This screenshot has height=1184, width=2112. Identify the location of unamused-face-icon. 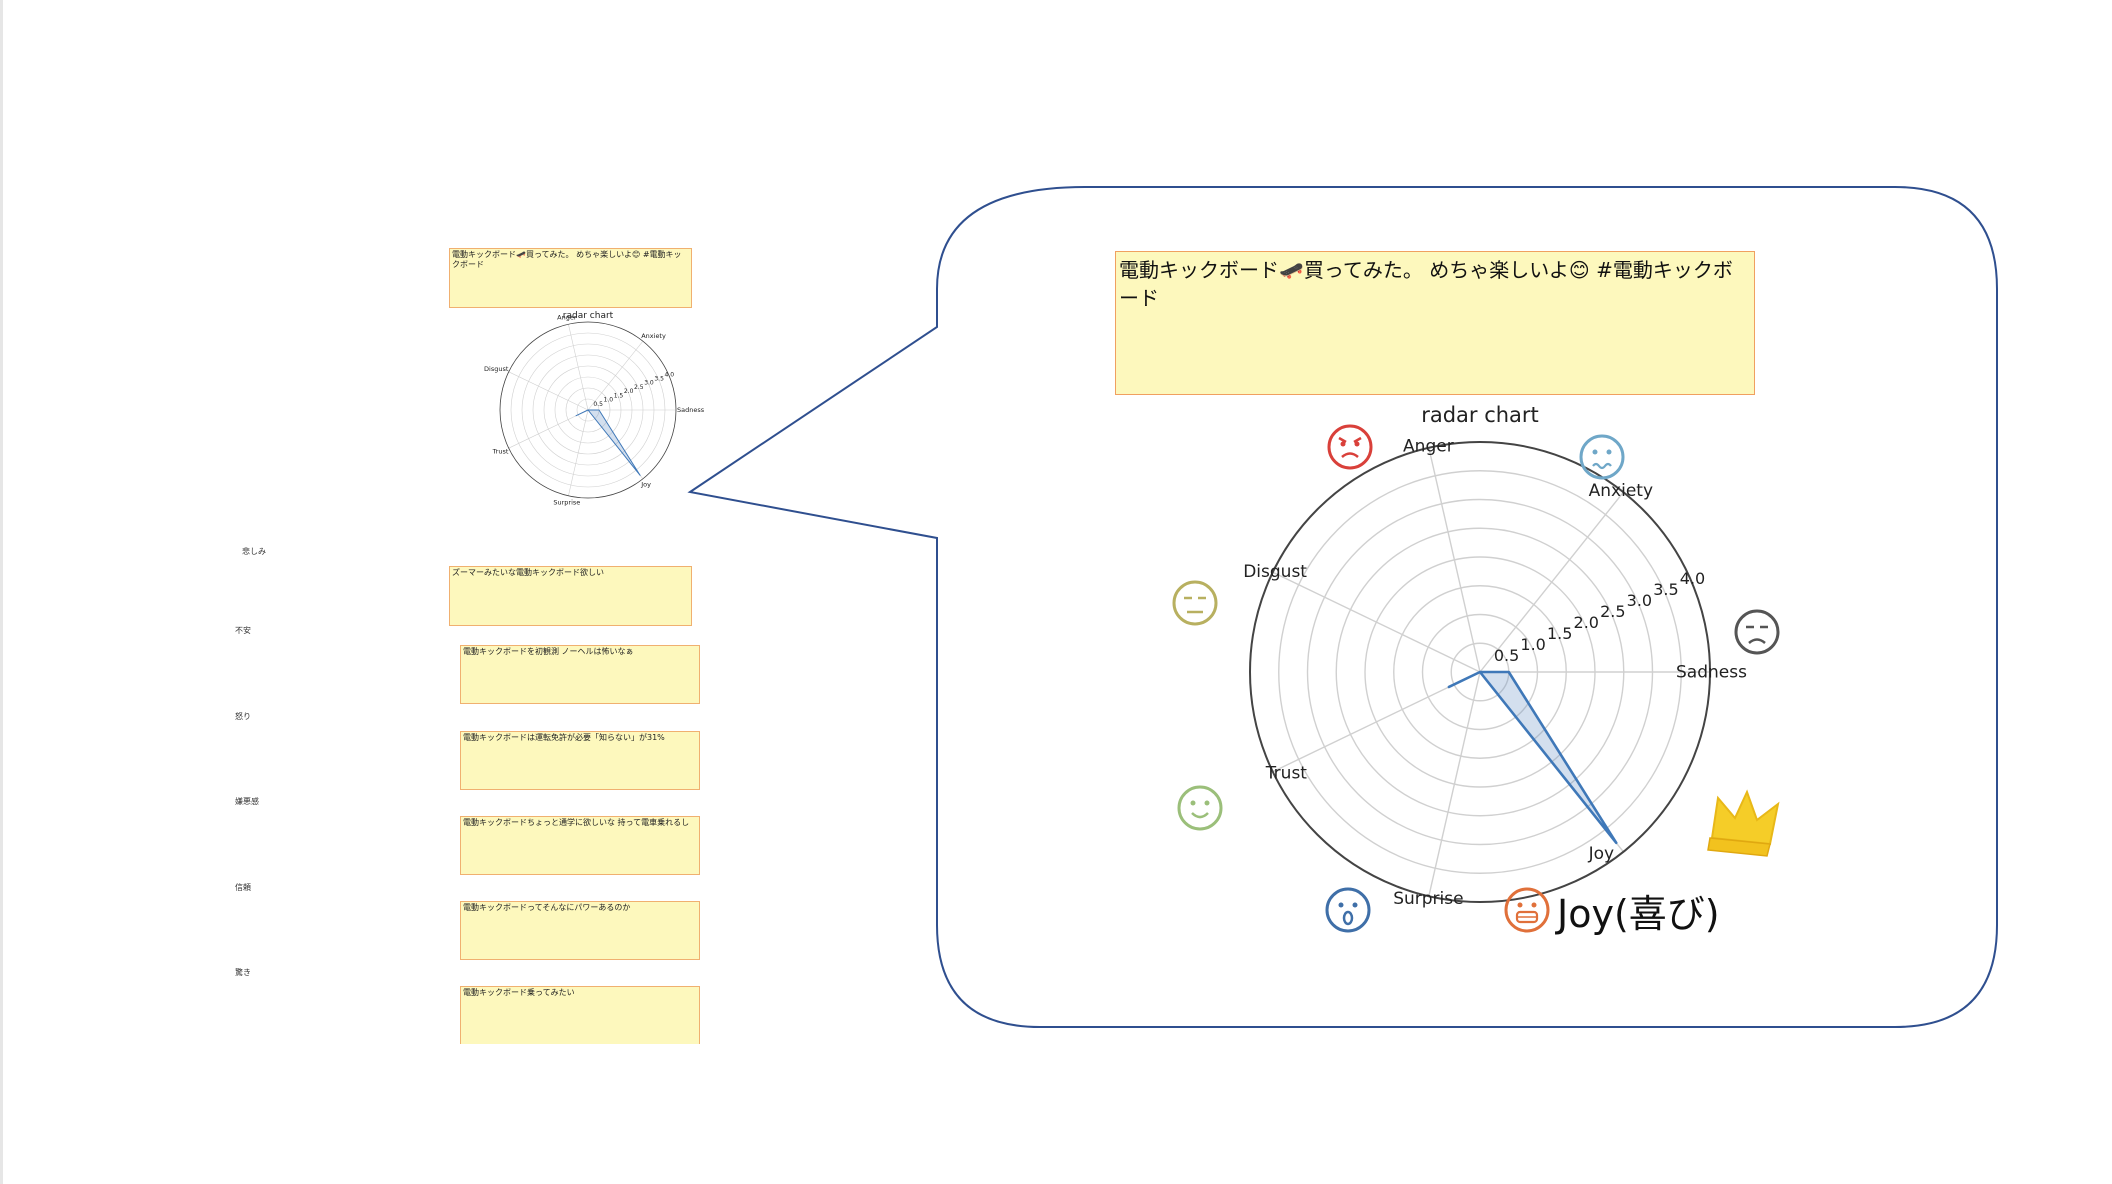
(1195, 603).